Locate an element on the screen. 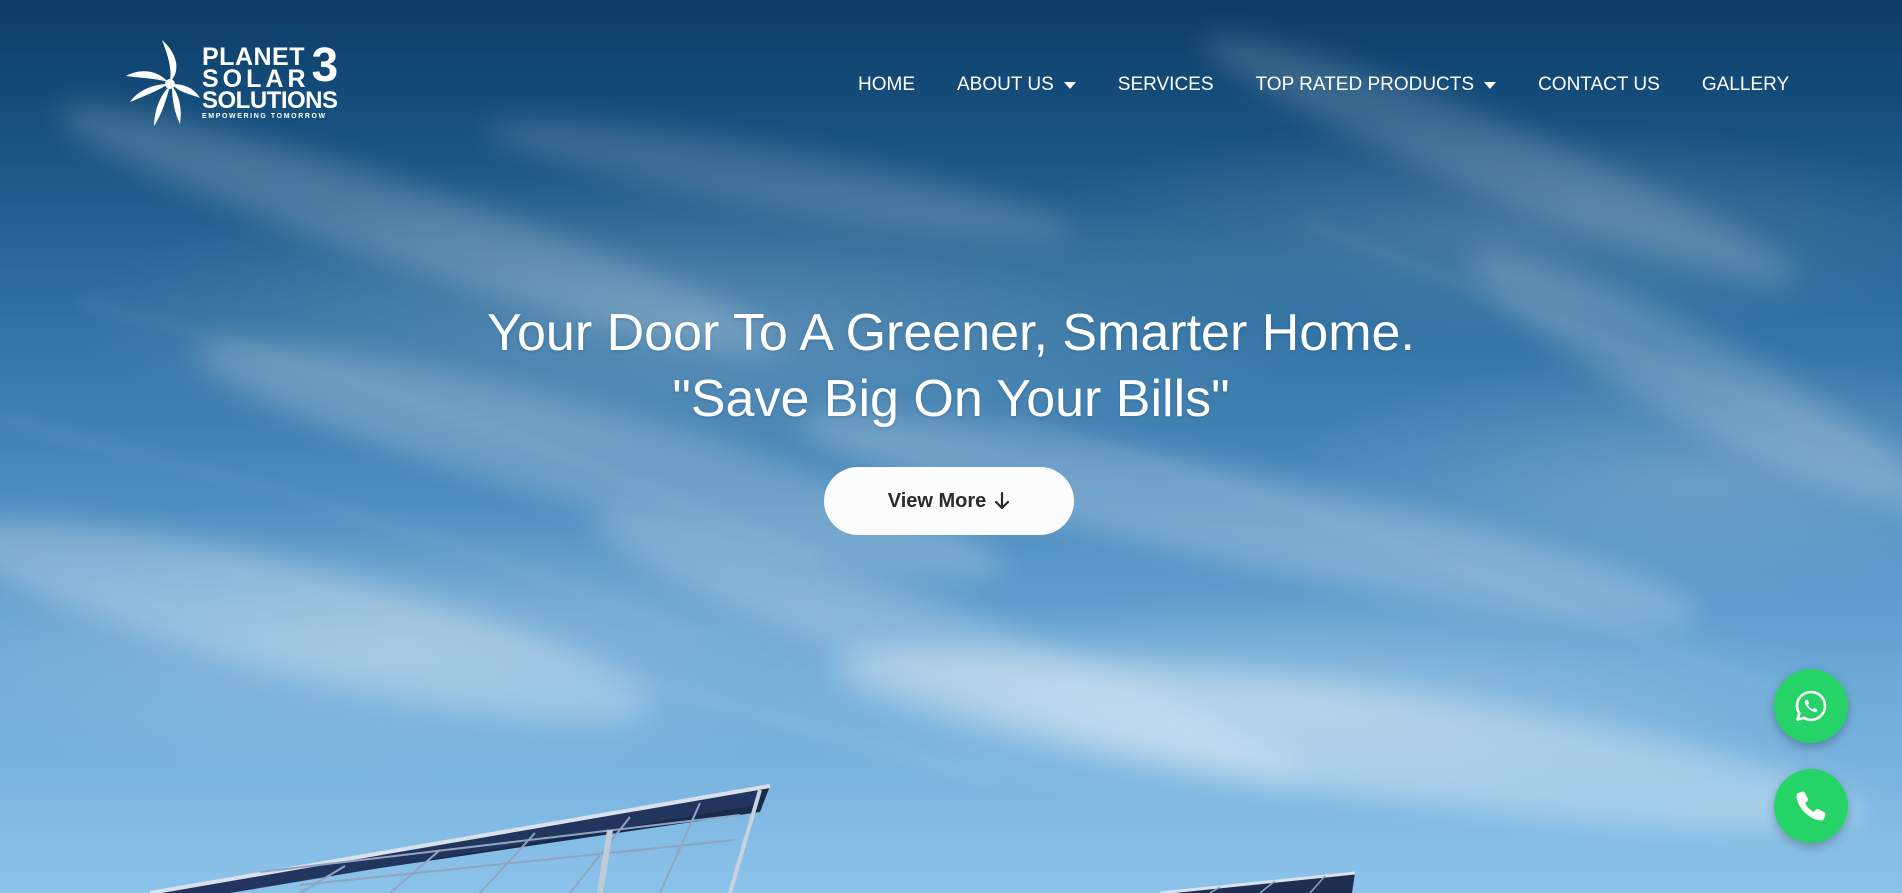 This screenshot has height=893, width=1902. phone-call-button is located at coordinates (1811, 806).